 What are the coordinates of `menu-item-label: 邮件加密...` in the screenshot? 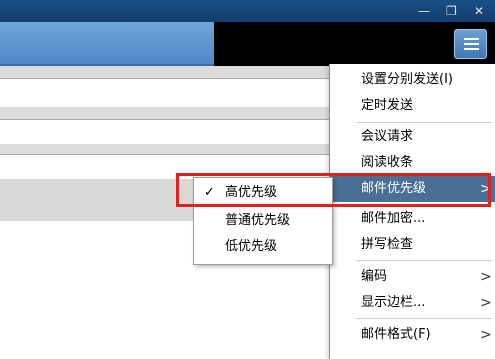 It's located at (393, 218).